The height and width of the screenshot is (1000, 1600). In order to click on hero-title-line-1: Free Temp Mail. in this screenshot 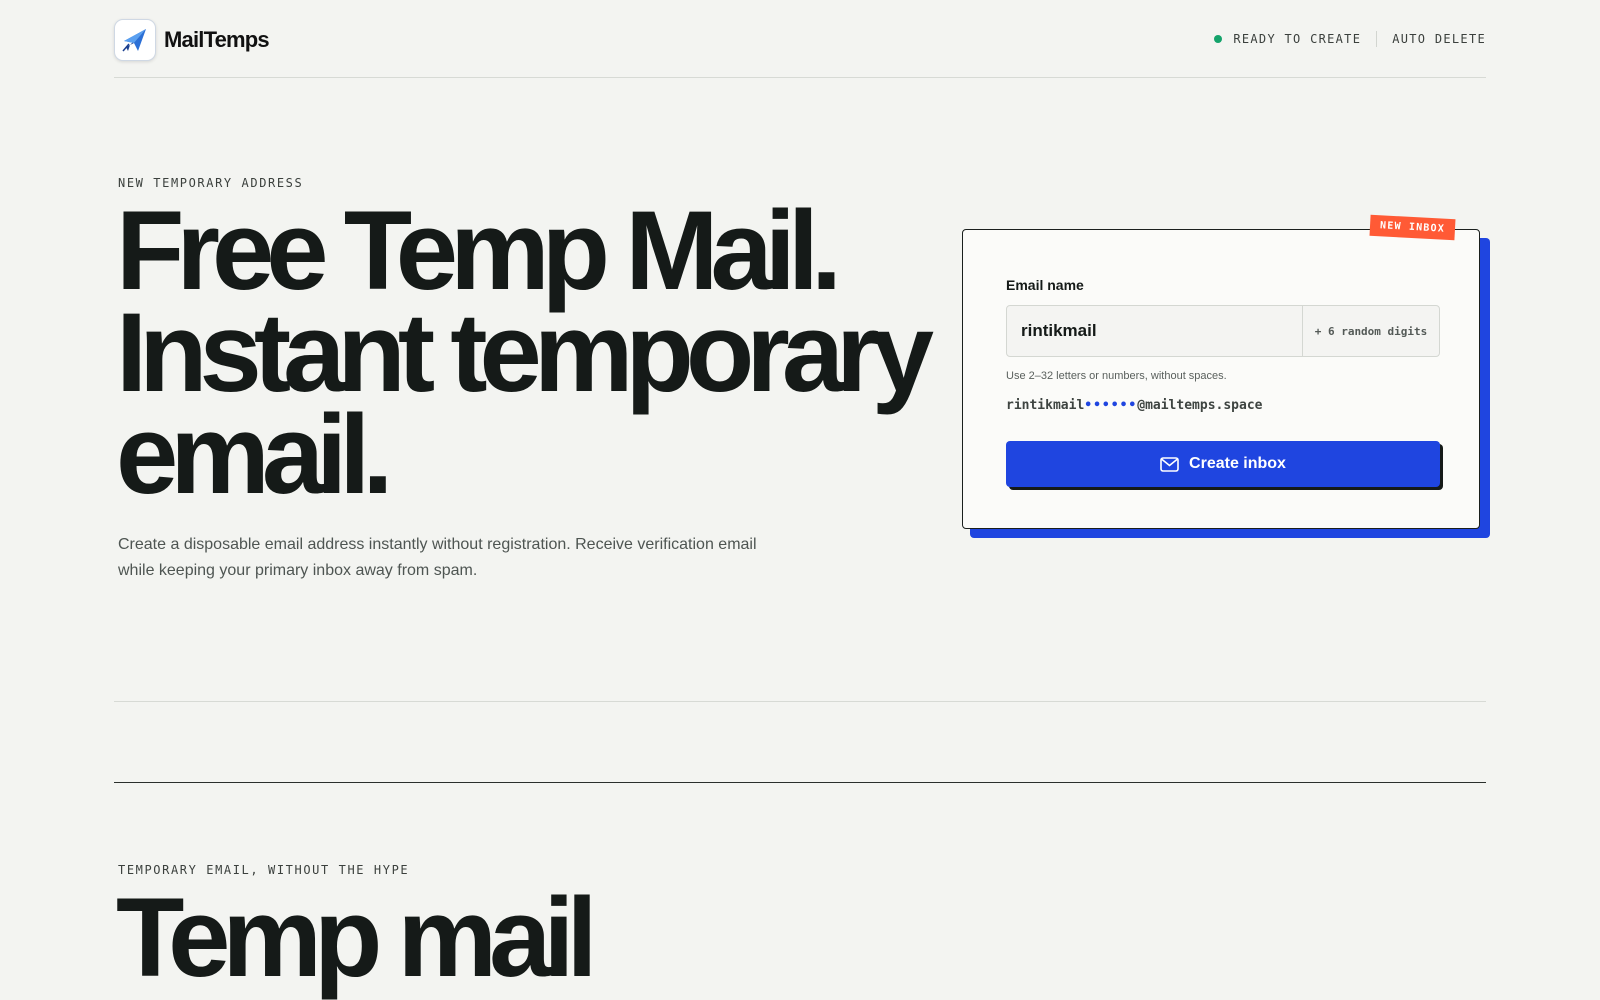, I will do `click(479, 250)`.